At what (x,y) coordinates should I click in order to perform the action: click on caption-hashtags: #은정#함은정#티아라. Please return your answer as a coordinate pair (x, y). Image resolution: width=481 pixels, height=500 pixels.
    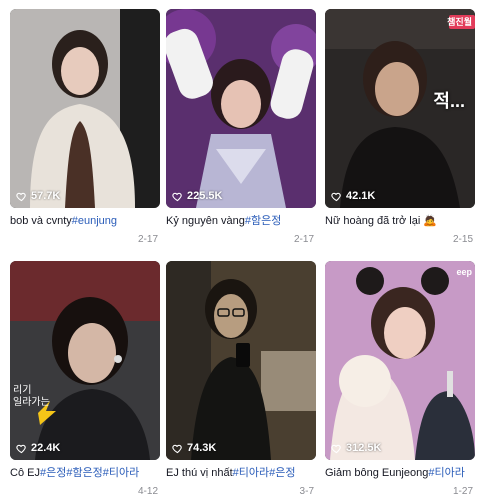
    Looking at the image, I should click on (89, 473).